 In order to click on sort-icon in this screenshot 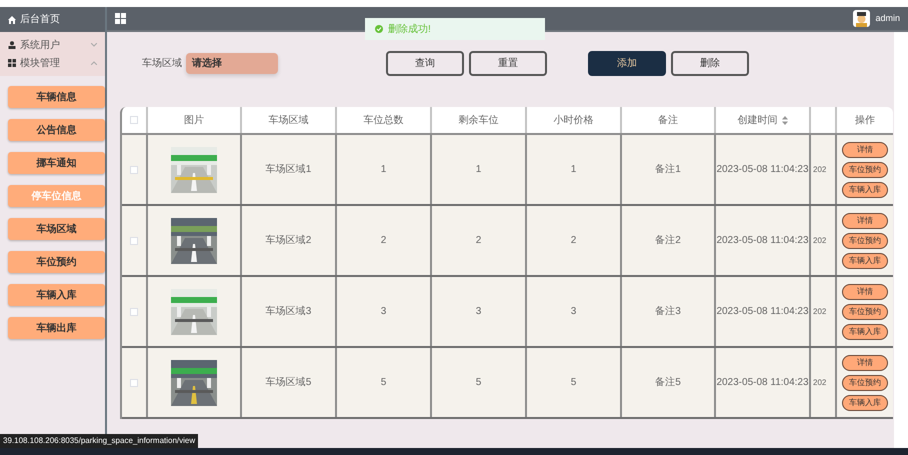, I will do `click(785, 120)`.